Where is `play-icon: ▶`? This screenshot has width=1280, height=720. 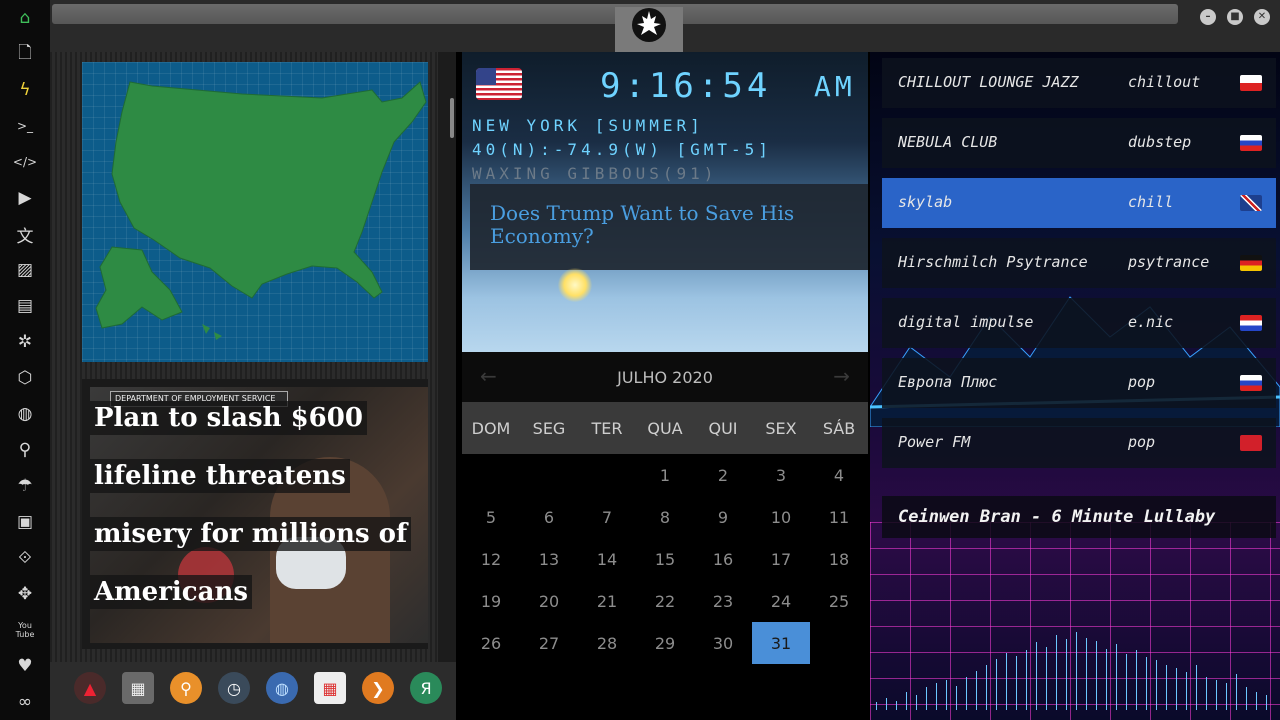 play-icon: ▶ is located at coordinates (25, 198).